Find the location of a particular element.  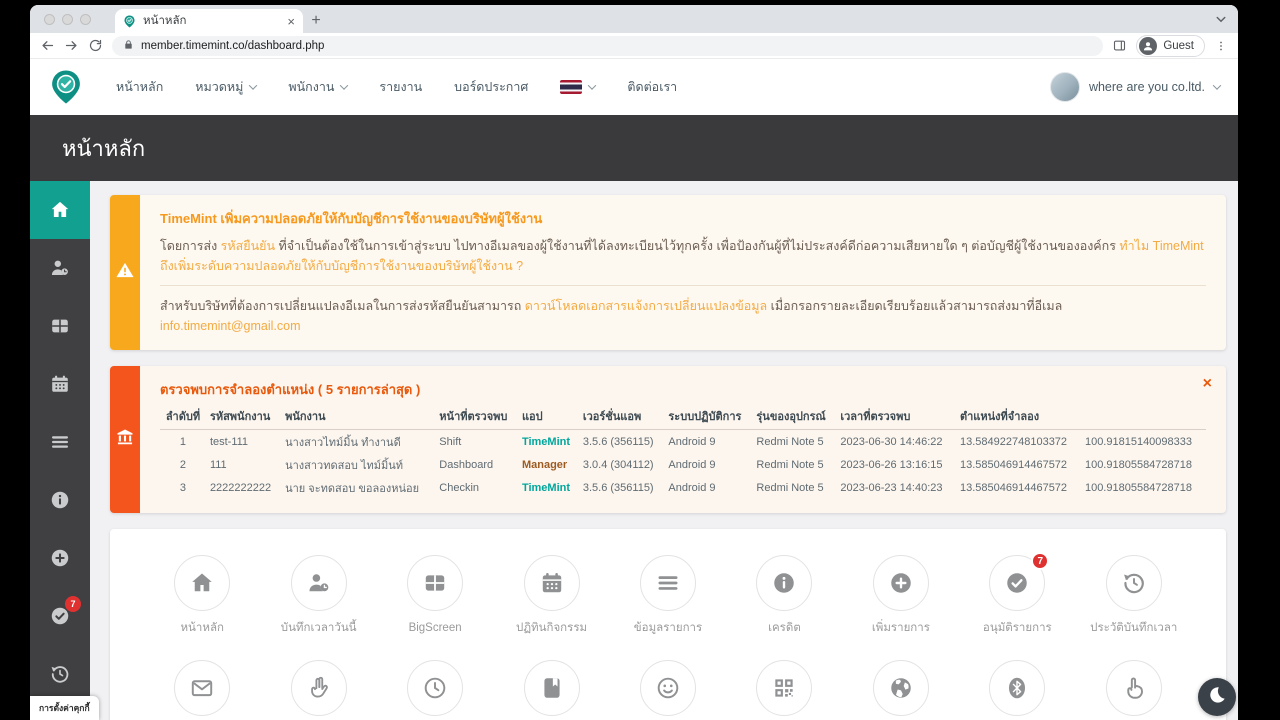

shortcut-time-history: ประวัติบันทึกเวลา is located at coordinates (1134, 595).